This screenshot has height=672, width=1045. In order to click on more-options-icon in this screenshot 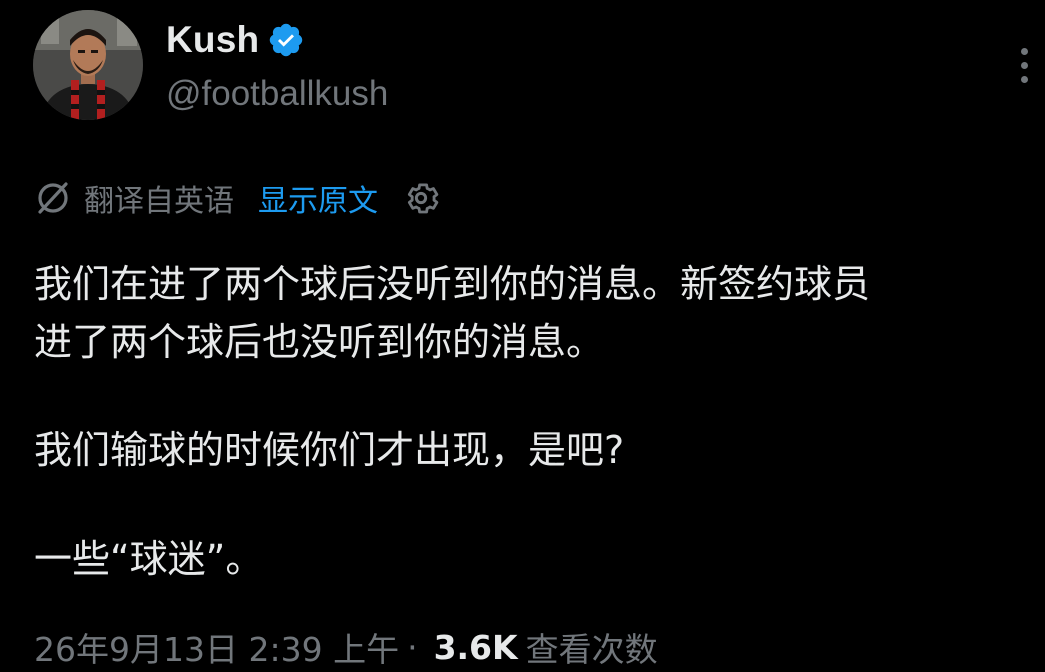, I will do `click(1025, 65)`.